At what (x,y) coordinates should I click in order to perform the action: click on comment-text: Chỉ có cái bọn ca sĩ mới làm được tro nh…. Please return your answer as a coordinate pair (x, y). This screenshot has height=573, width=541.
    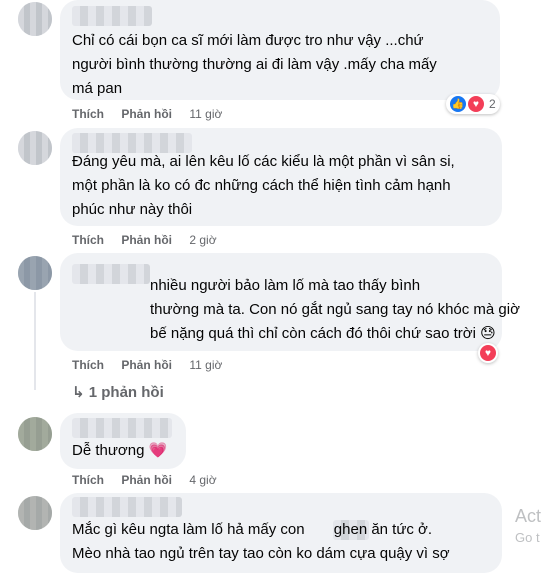
    Looking at the image, I should click on (254, 64).